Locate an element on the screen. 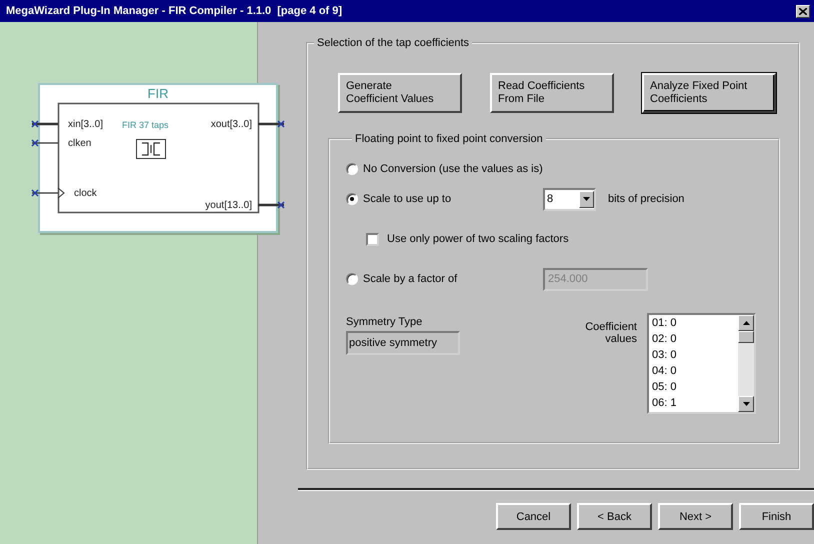 Image resolution: width=814 pixels, height=544 pixels. close-button is located at coordinates (803, 11).